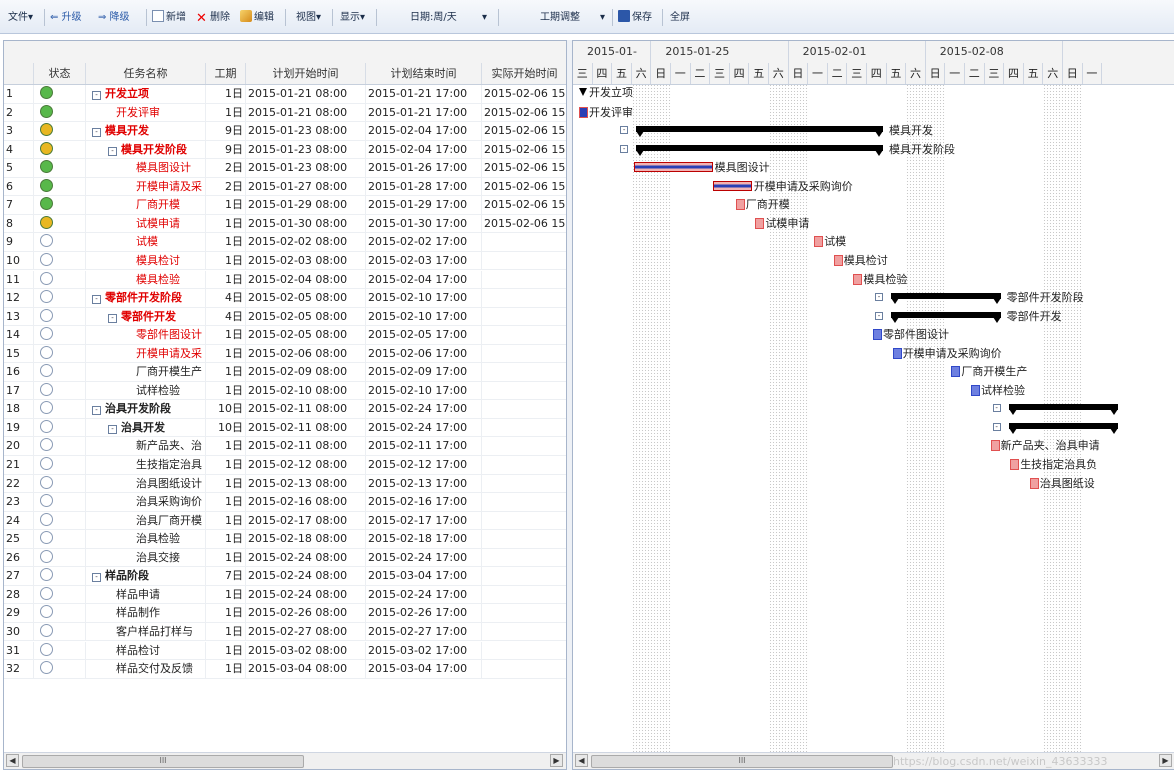 Image resolution: width=1174 pixels, height=780 pixels. What do you see at coordinates (12, 760) in the screenshot?
I see `scroll-left-icon: ◀` at bounding box center [12, 760].